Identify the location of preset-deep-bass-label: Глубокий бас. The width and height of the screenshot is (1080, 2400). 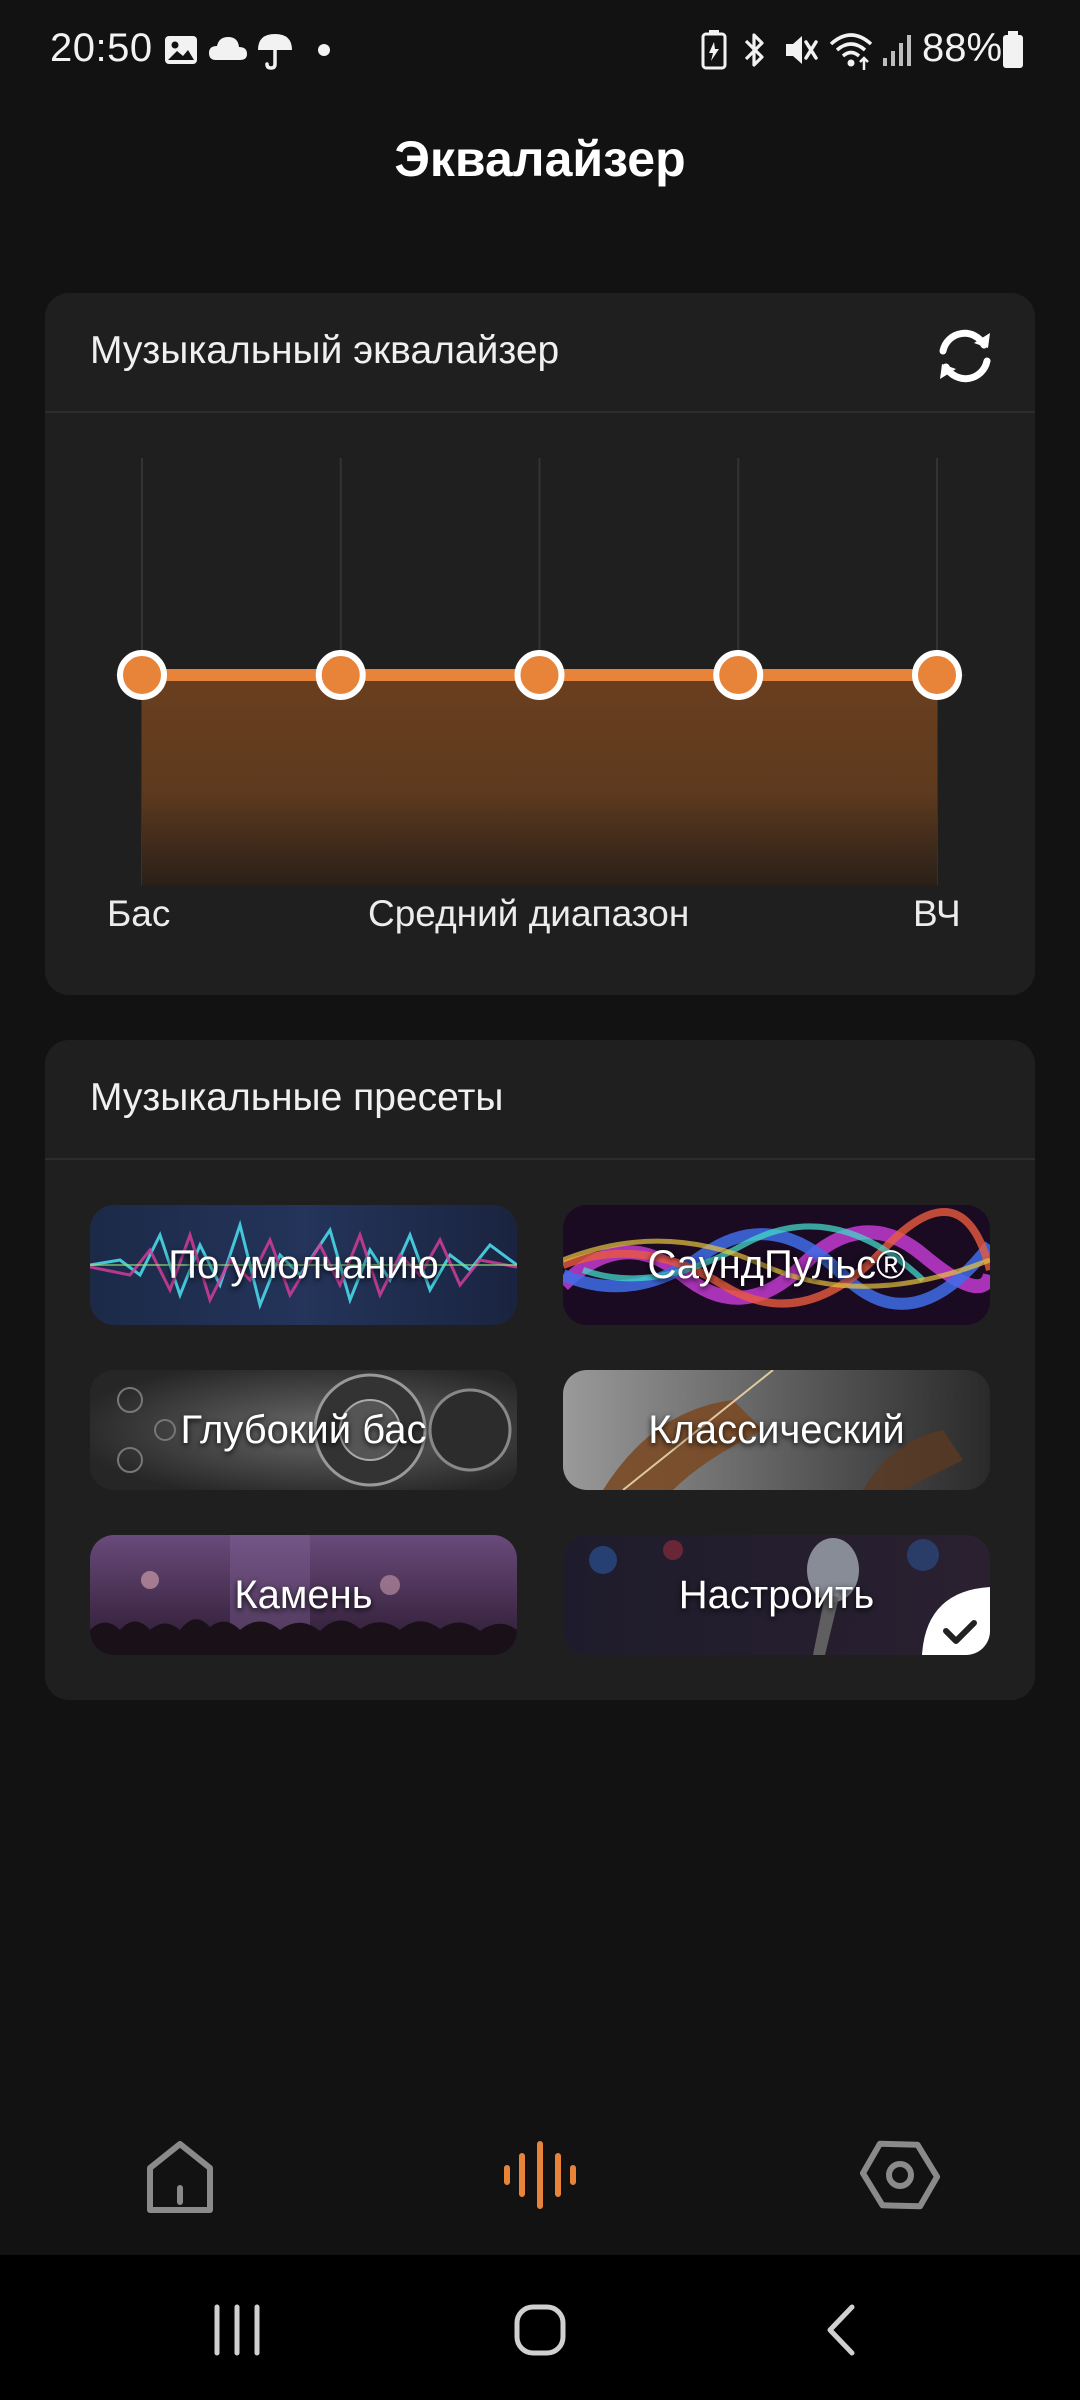
(303, 1429).